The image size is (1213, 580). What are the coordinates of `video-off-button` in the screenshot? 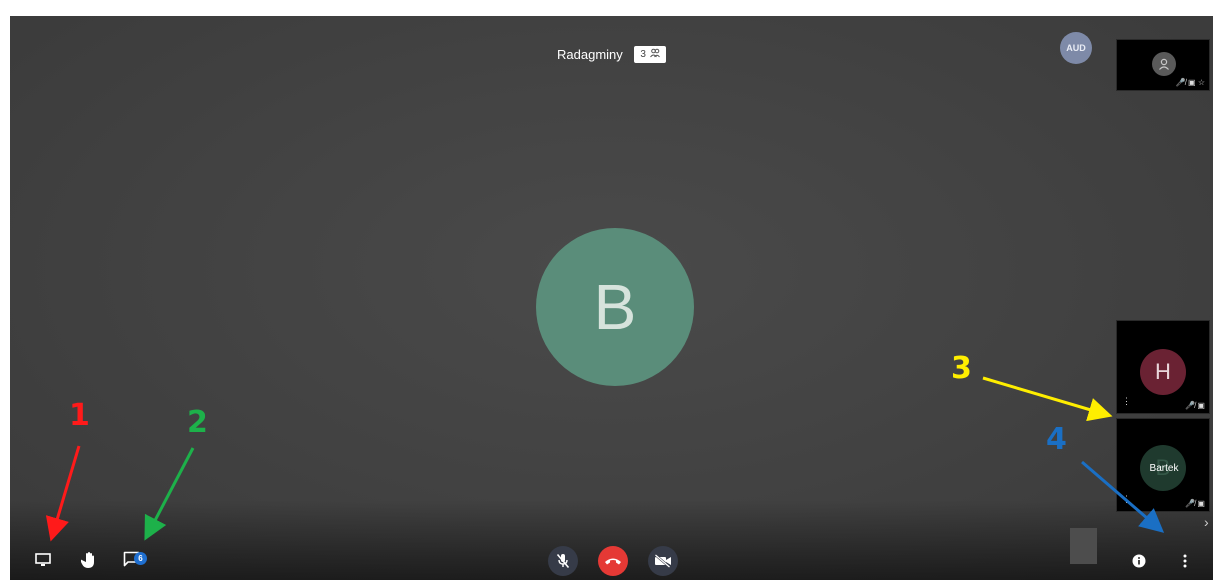 It's located at (663, 561).